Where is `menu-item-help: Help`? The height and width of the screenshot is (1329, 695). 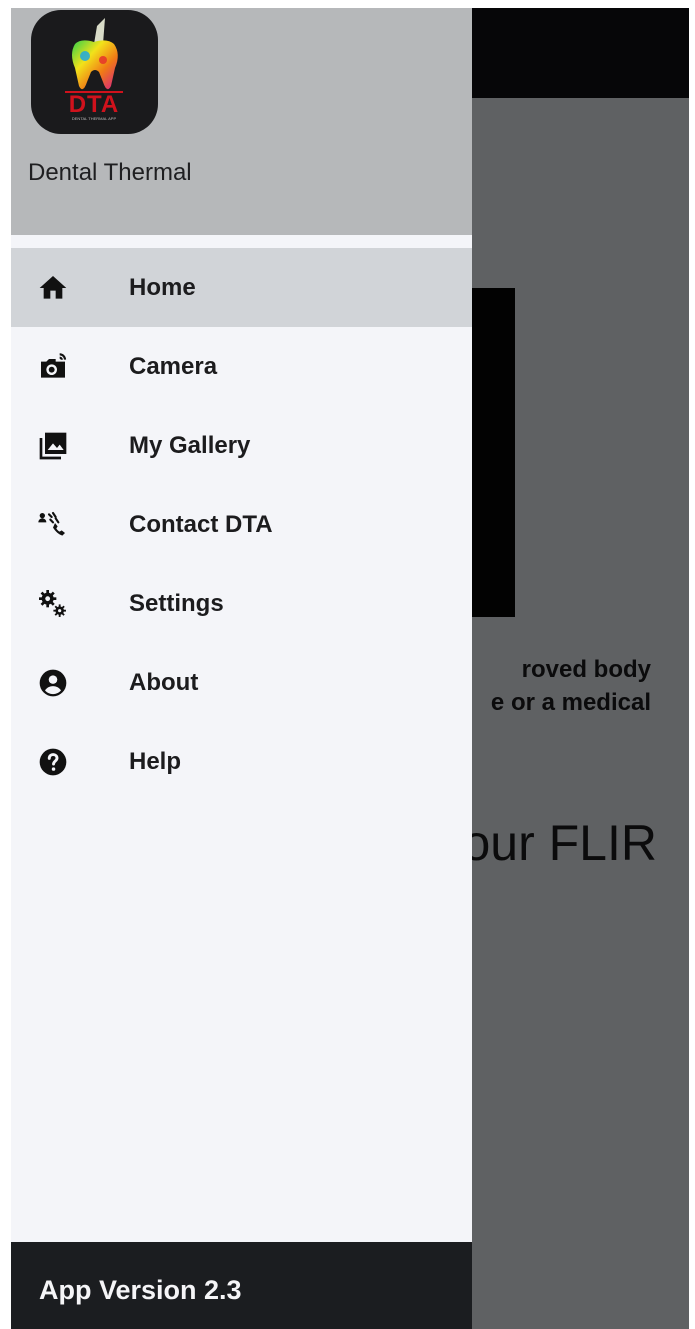
menu-item-help: Help is located at coordinates (241, 761).